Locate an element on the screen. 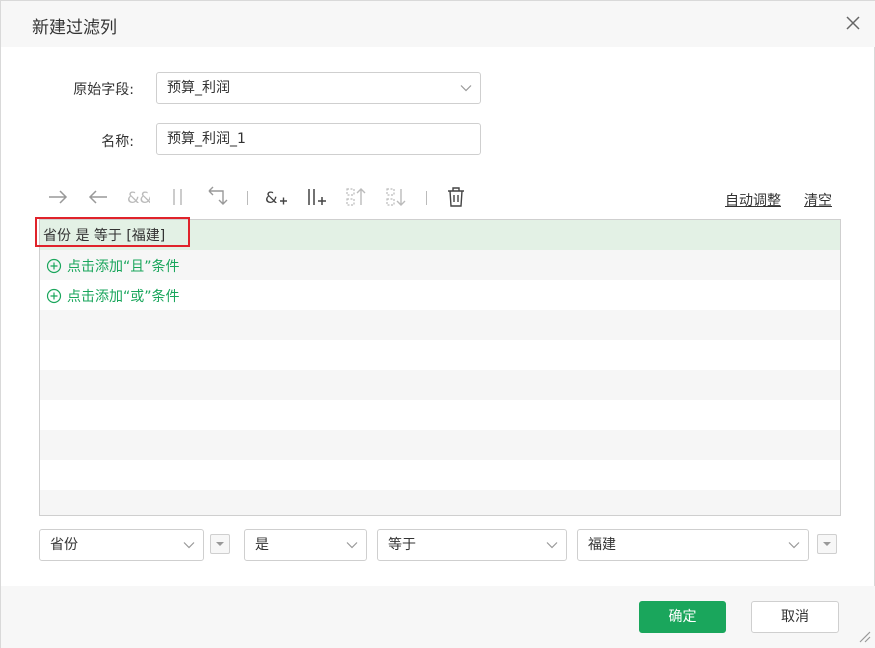  source-field-label: 原始字段: is located at coordinates (103, 90).